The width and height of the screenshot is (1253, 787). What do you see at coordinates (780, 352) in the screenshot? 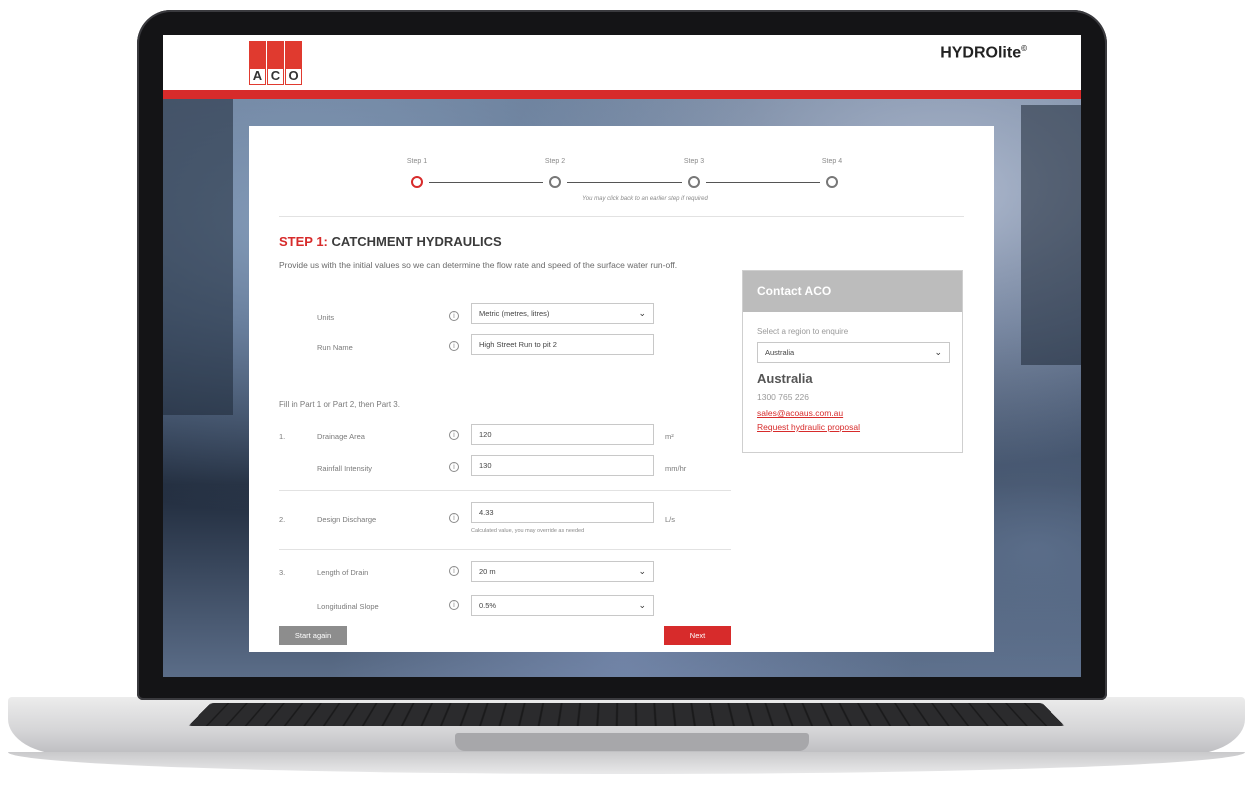
I see `region-select-value: Australia` at bounding box center [780, 352].